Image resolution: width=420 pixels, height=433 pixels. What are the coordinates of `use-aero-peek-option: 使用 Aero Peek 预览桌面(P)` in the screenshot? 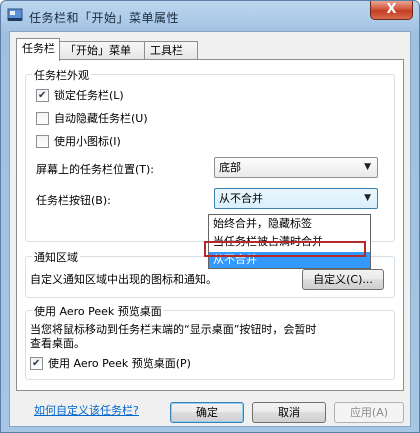 It's located at (110, 363).